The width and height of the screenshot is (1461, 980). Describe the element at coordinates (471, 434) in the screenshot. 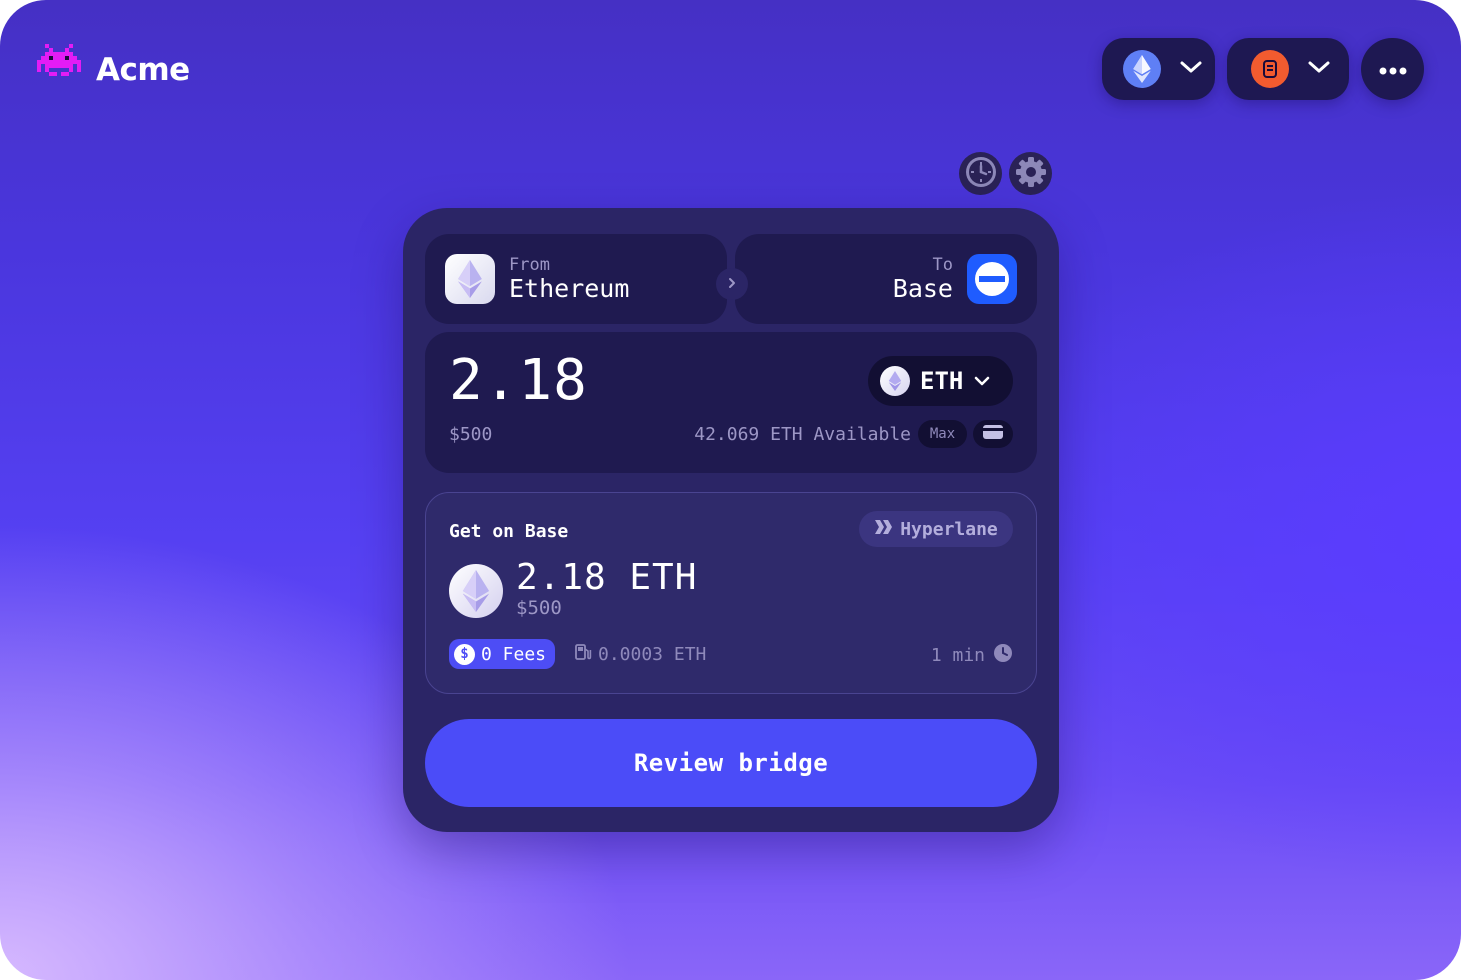

I see `amount-usd-value: $500` at that location.